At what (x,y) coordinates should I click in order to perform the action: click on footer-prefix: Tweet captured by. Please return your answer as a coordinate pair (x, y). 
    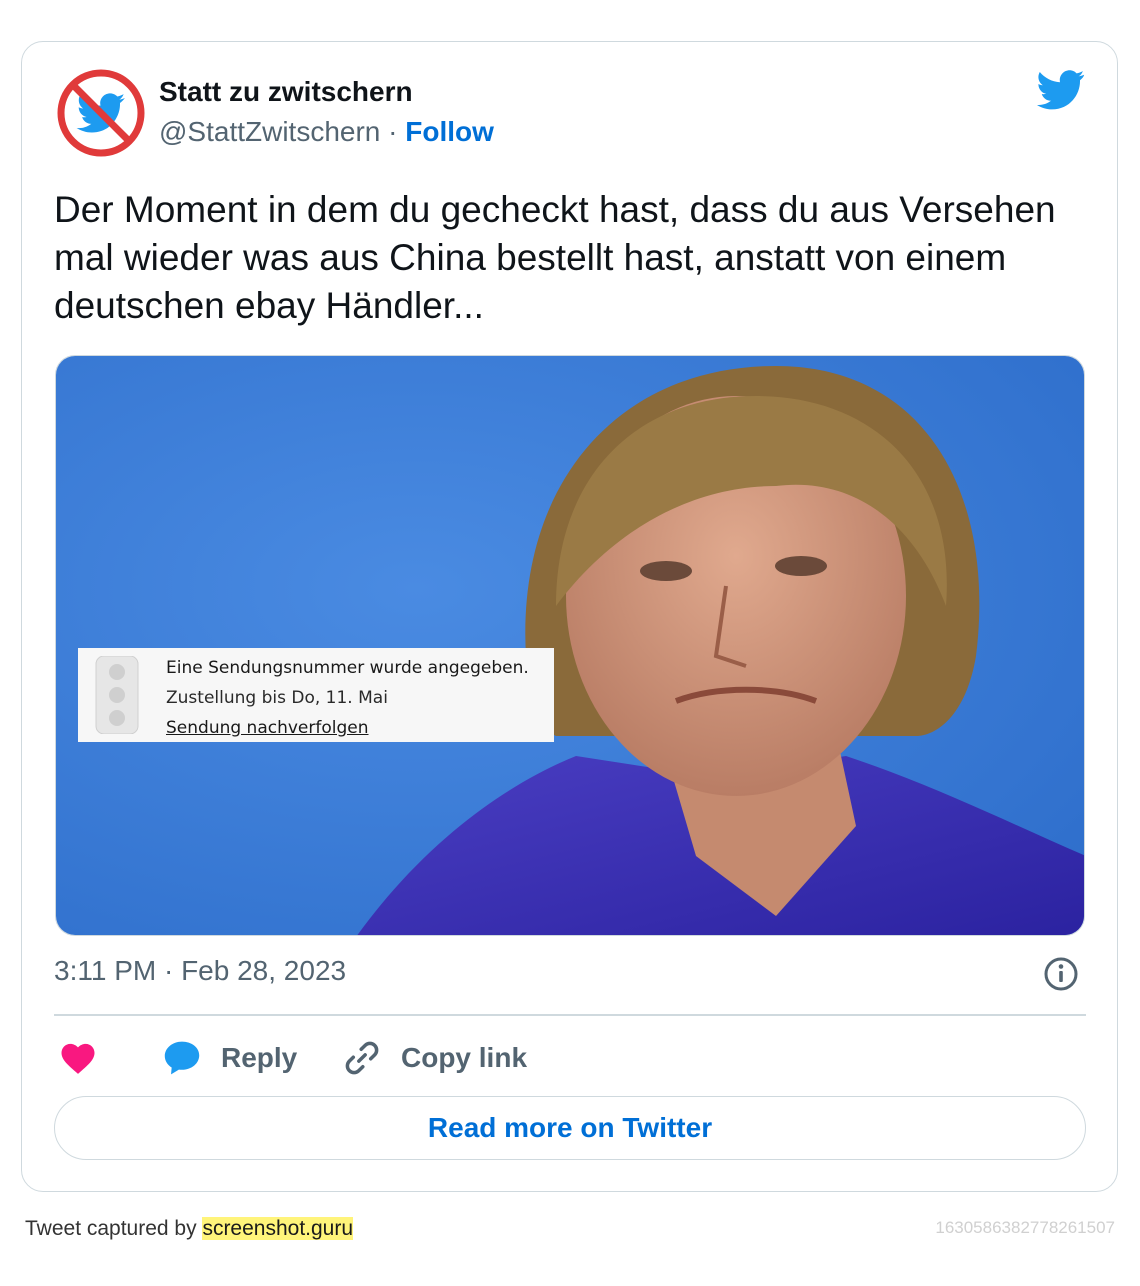
    Looking at the image, I should click on (114, 1228).